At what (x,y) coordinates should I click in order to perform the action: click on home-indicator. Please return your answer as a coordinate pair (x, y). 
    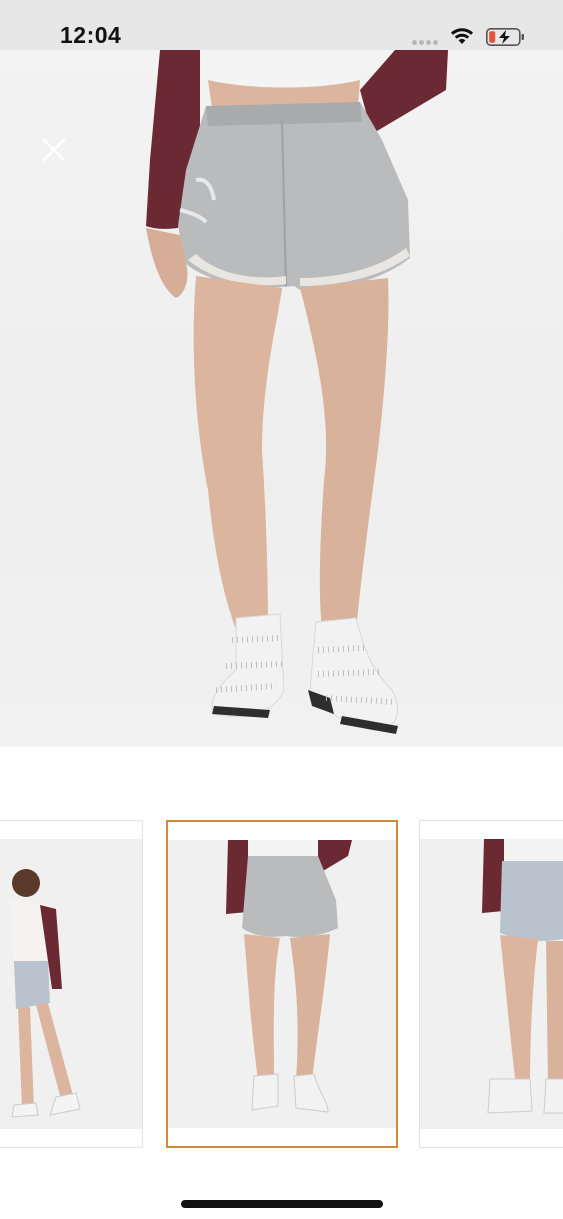
    Looking at the image, I should click on (282, 1204).